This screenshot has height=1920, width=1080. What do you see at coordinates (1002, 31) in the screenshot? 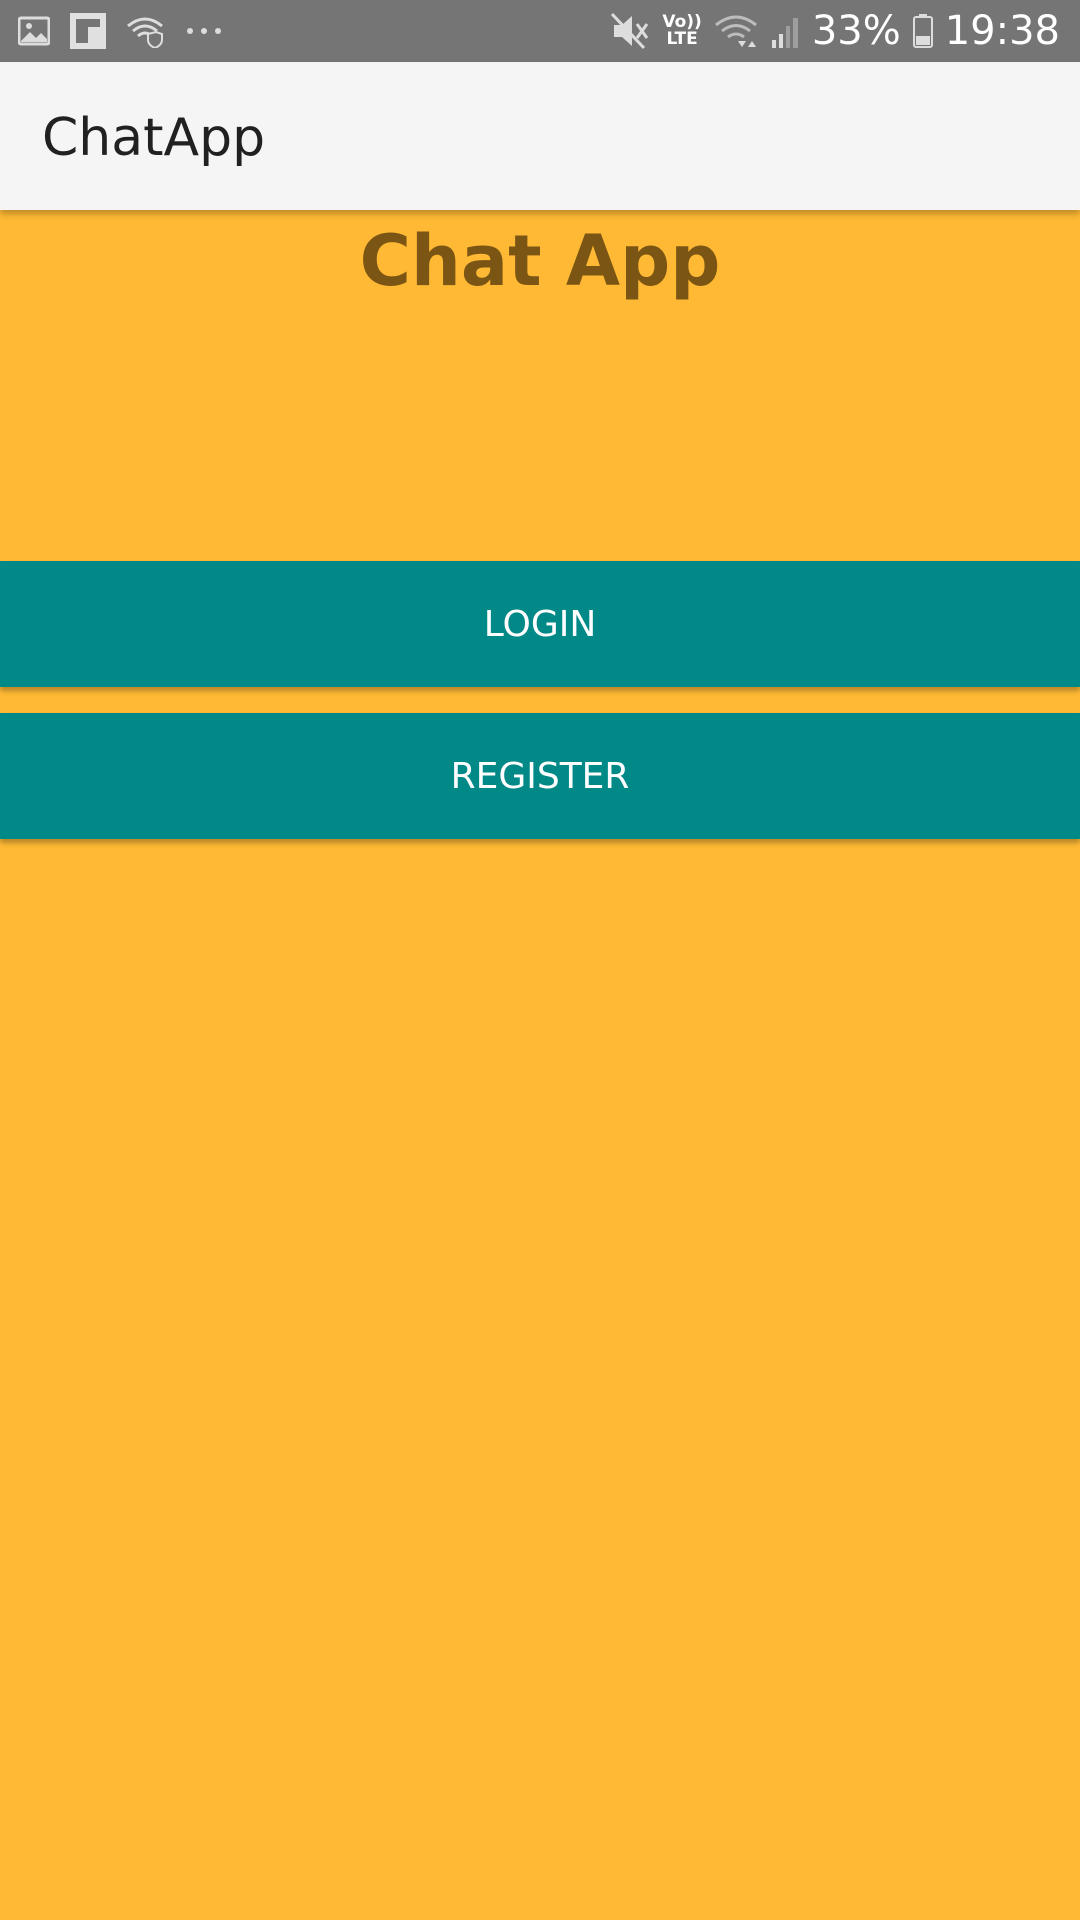
I see `clock-time: 19:38` at bounding box center [1002, 31].